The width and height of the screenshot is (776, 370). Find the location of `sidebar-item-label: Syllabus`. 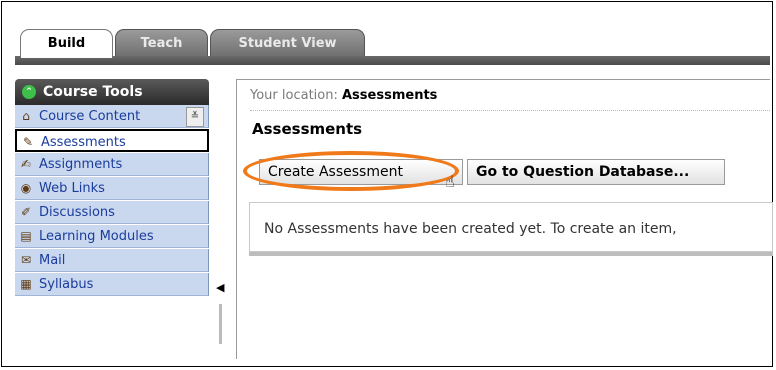

sidebar-item-label: Syllabus is located at coordinates (66, 284).